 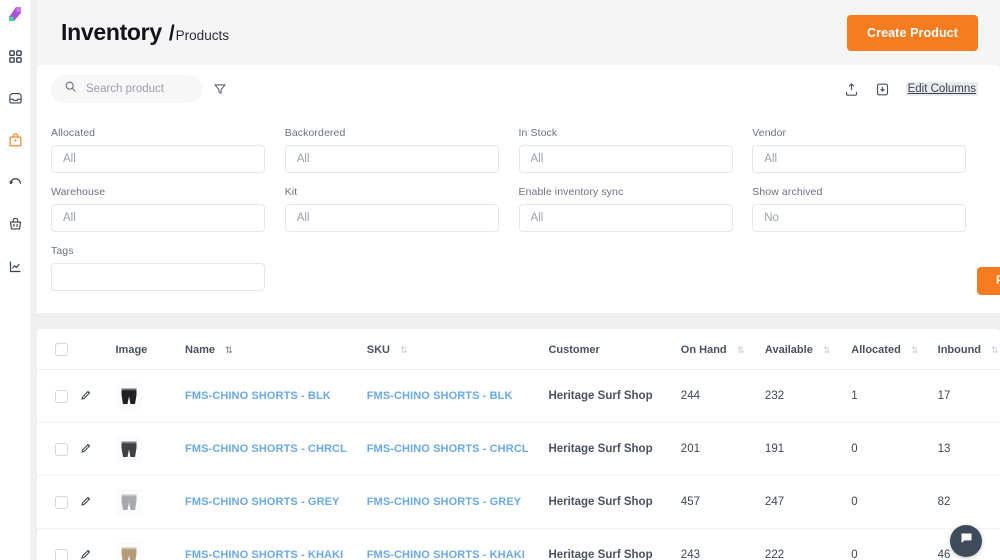 I want to click on create-product-button: Create Product, so click(x=912, y=32).